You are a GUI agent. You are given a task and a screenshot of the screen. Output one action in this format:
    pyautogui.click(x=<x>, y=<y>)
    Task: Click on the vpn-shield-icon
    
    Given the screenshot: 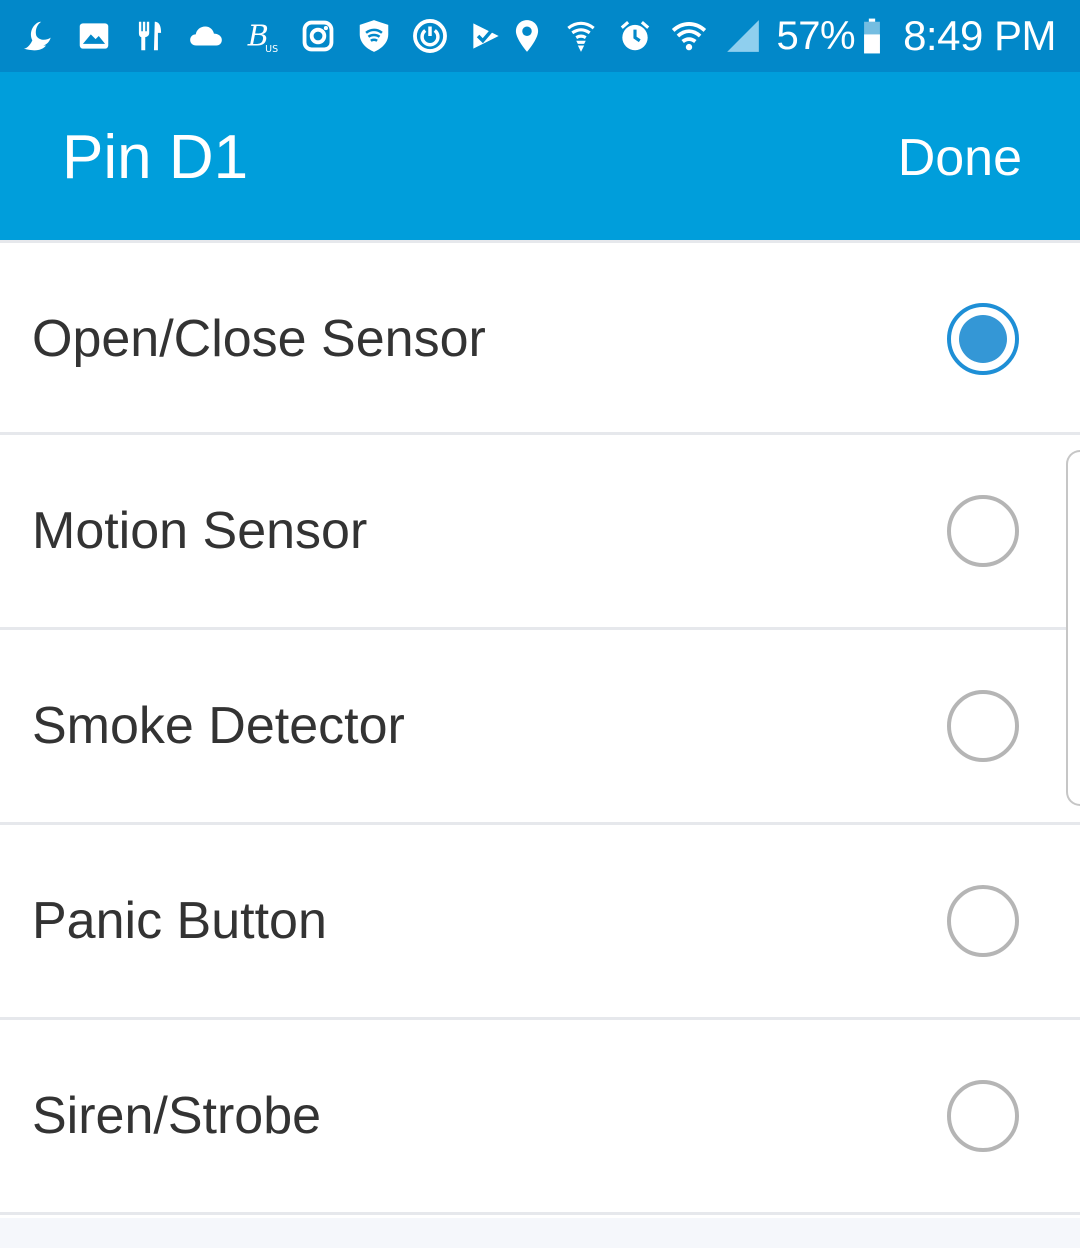 What is the action you would take?
    pyautogui.click(x=374, y=36)
    